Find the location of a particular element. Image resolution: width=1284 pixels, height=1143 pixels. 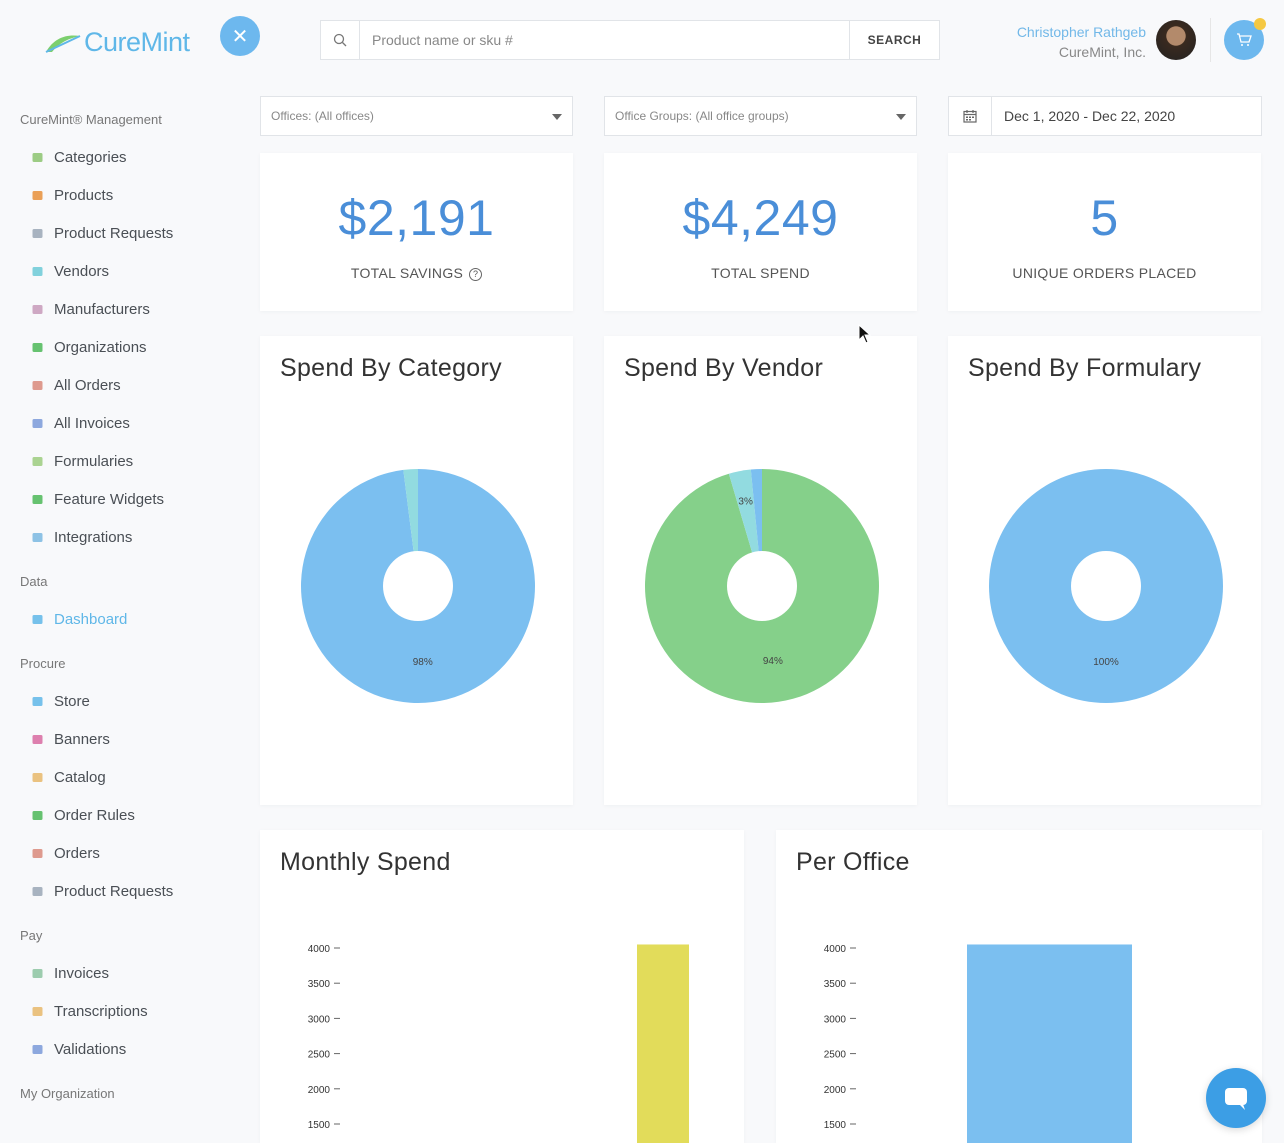

pie-chart: 100% is located at coordinates (1106, 586).